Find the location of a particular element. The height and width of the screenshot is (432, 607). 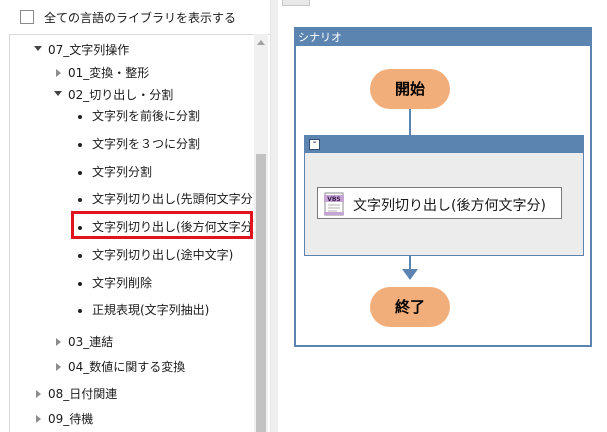

tree-folder-08: 08_日付関連 is located at coordinates (77, 394).